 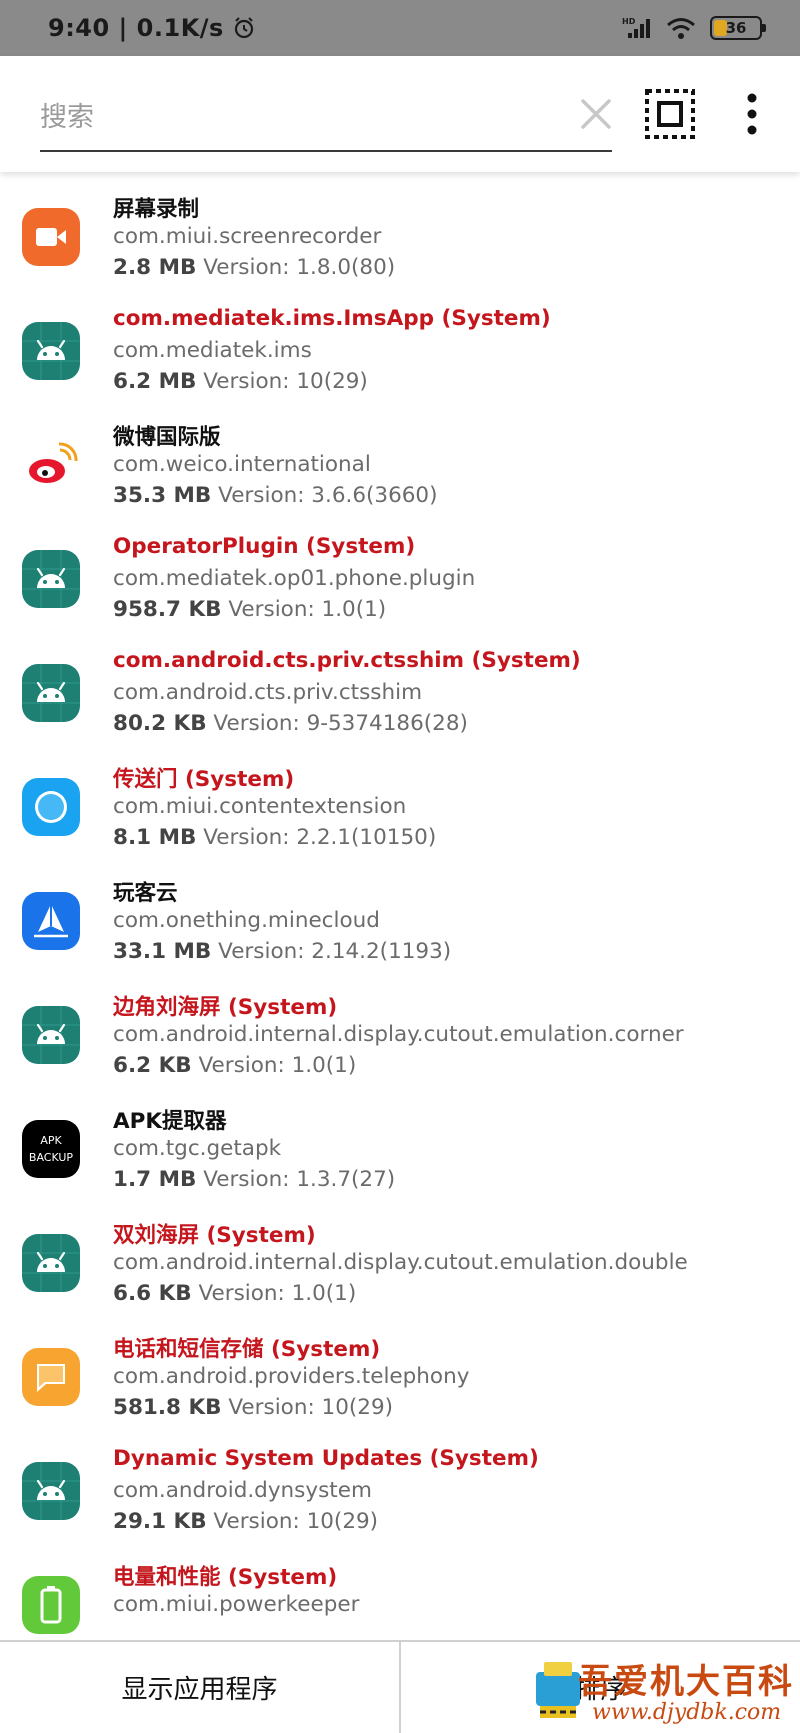 What do you see at coordinates (51, 1157) in the screenshot?
I see `icon-label-line: BACKUP` at bounding box center [51, 1157].